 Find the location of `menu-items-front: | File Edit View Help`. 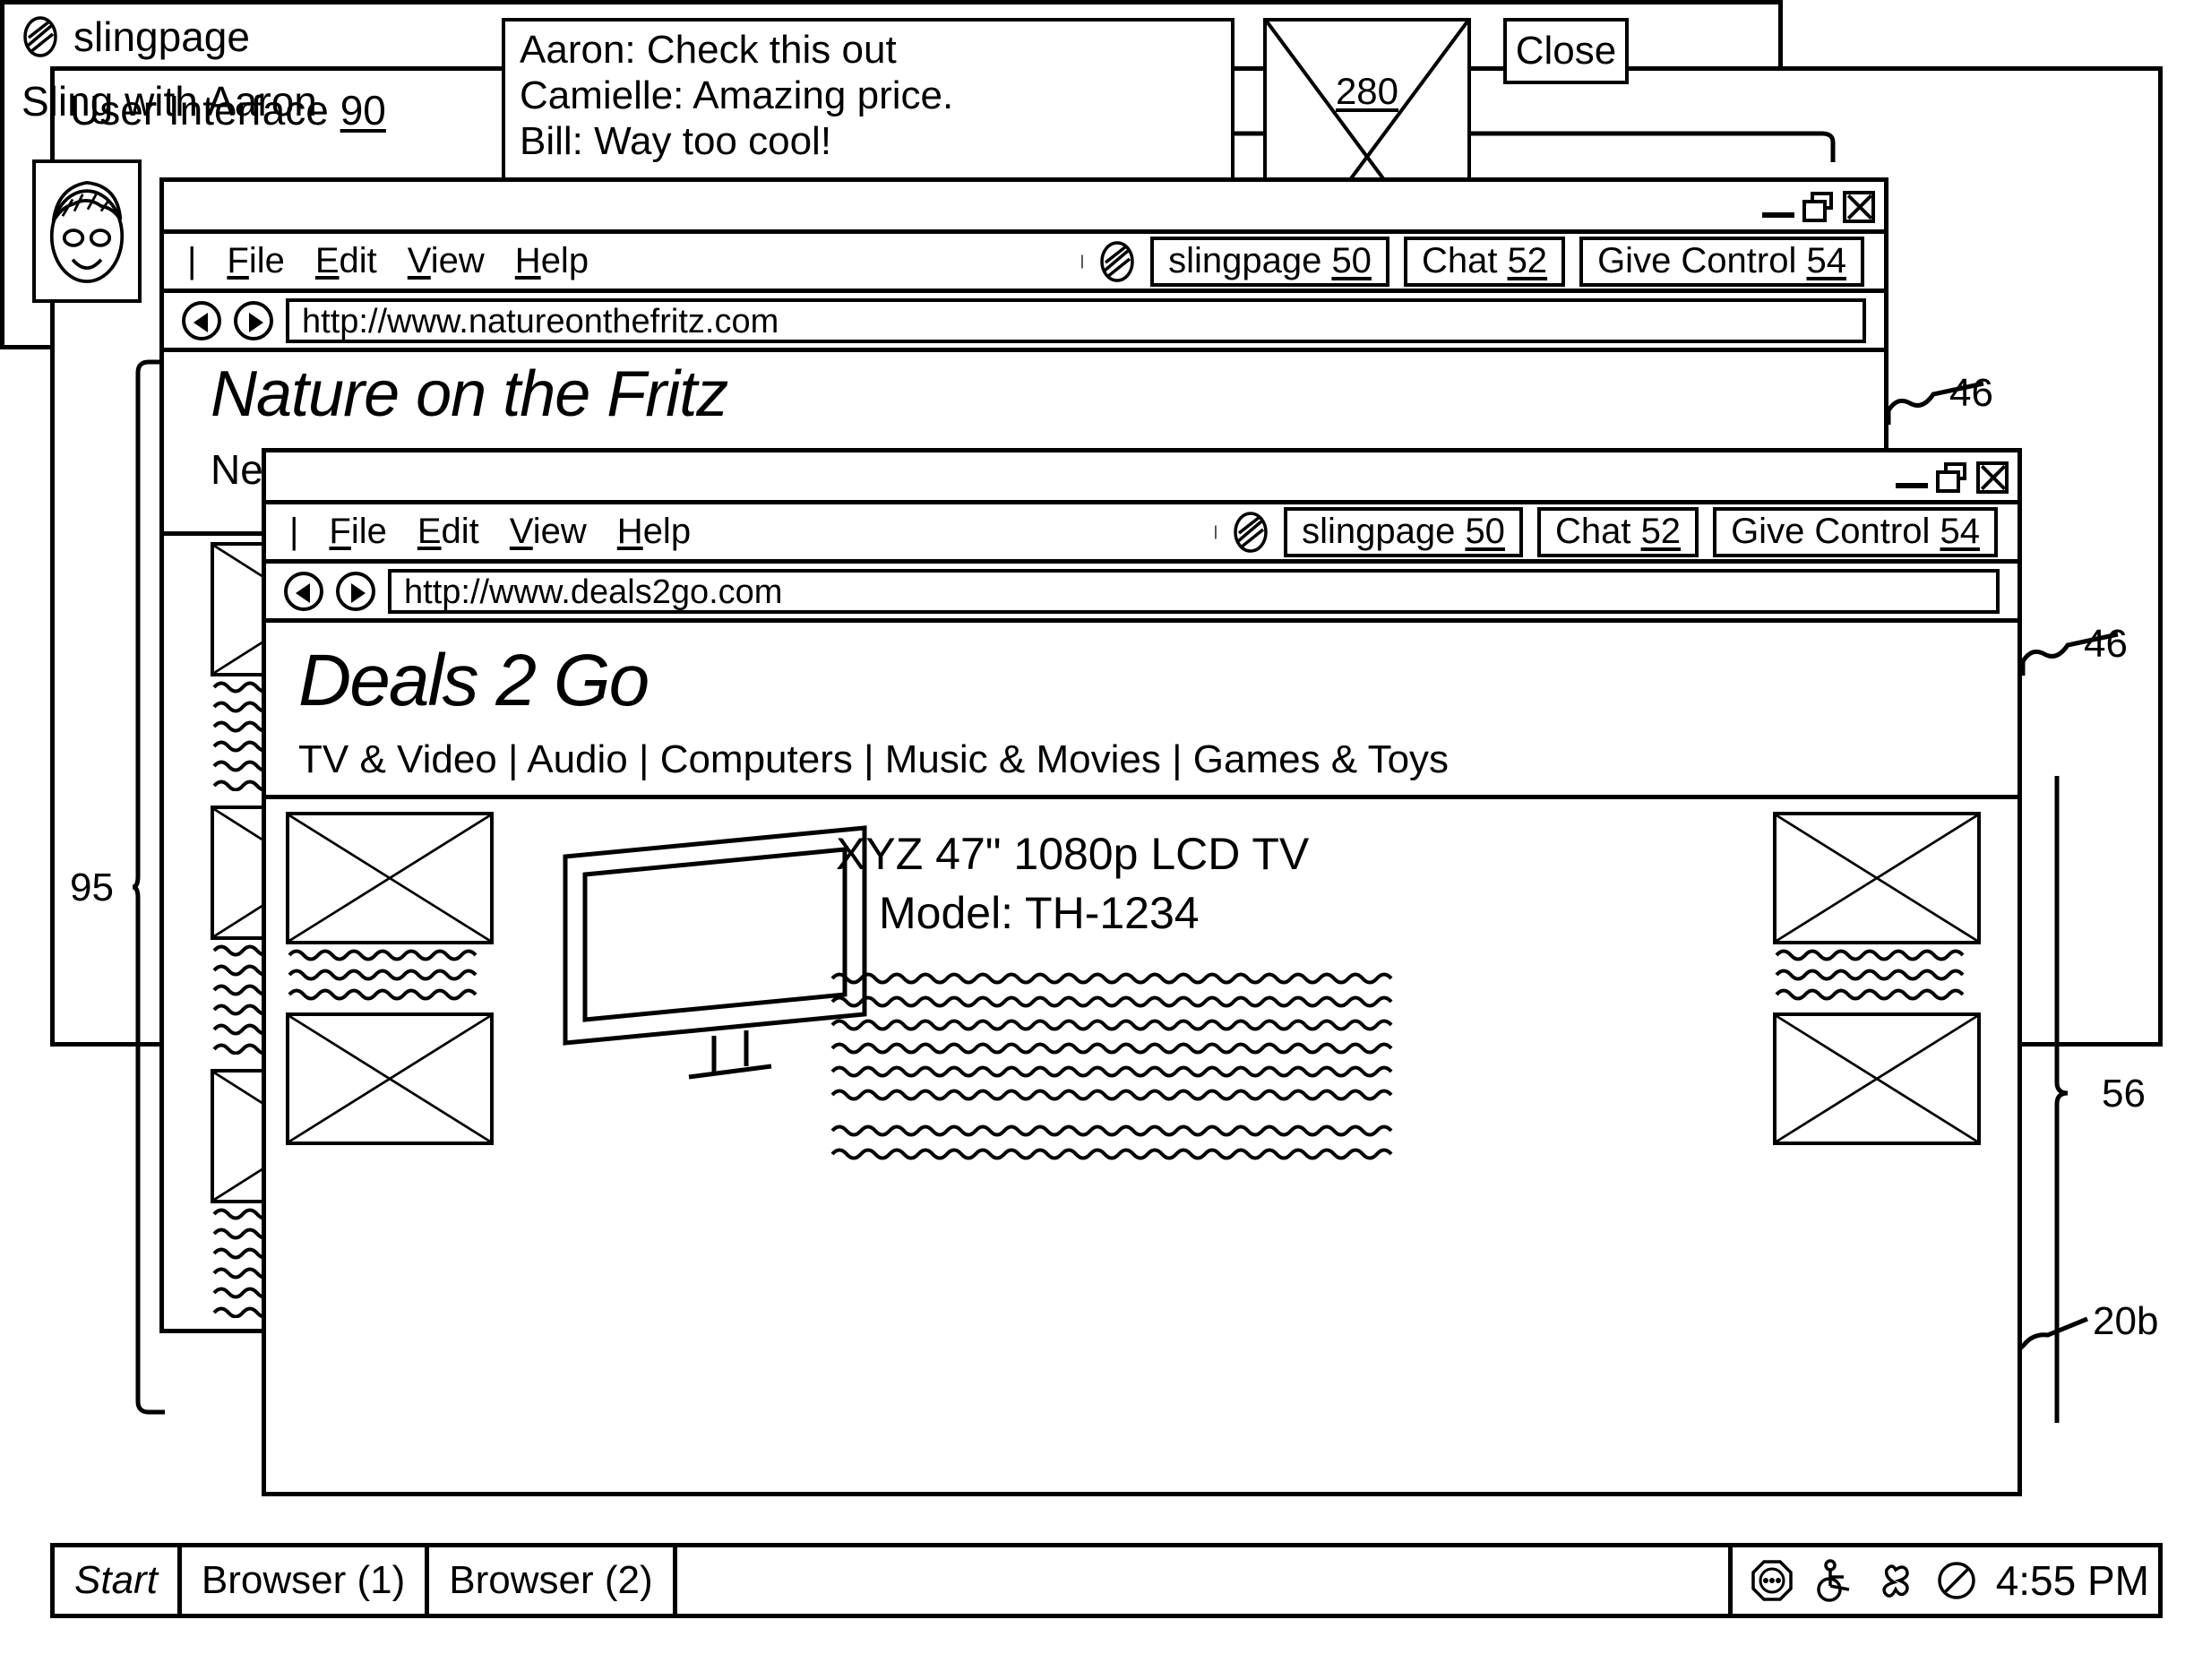

menu-items-front: | File Edit View Help is located at coordinates (478, 532).